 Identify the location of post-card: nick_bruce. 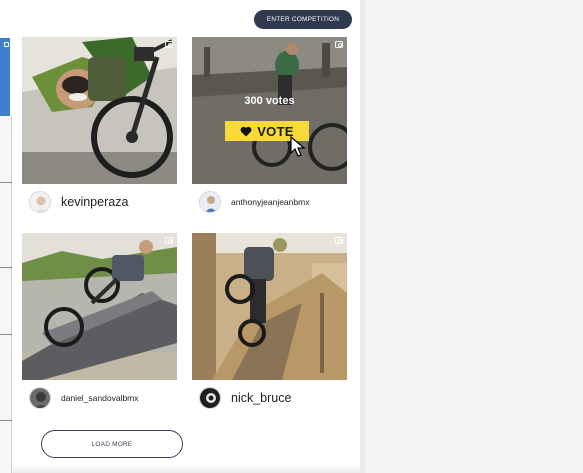
(269, 324).